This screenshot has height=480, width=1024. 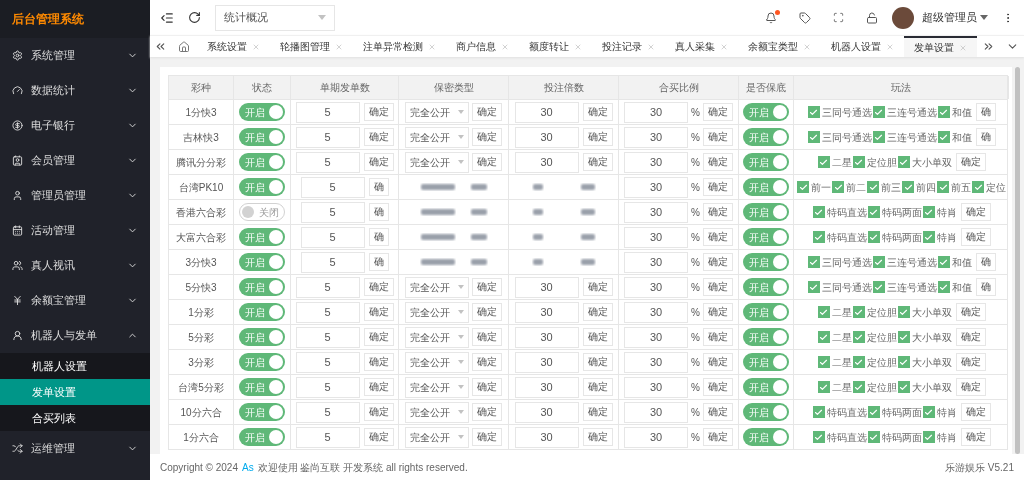 I want to click on avatar, so click(x=903, y=17).